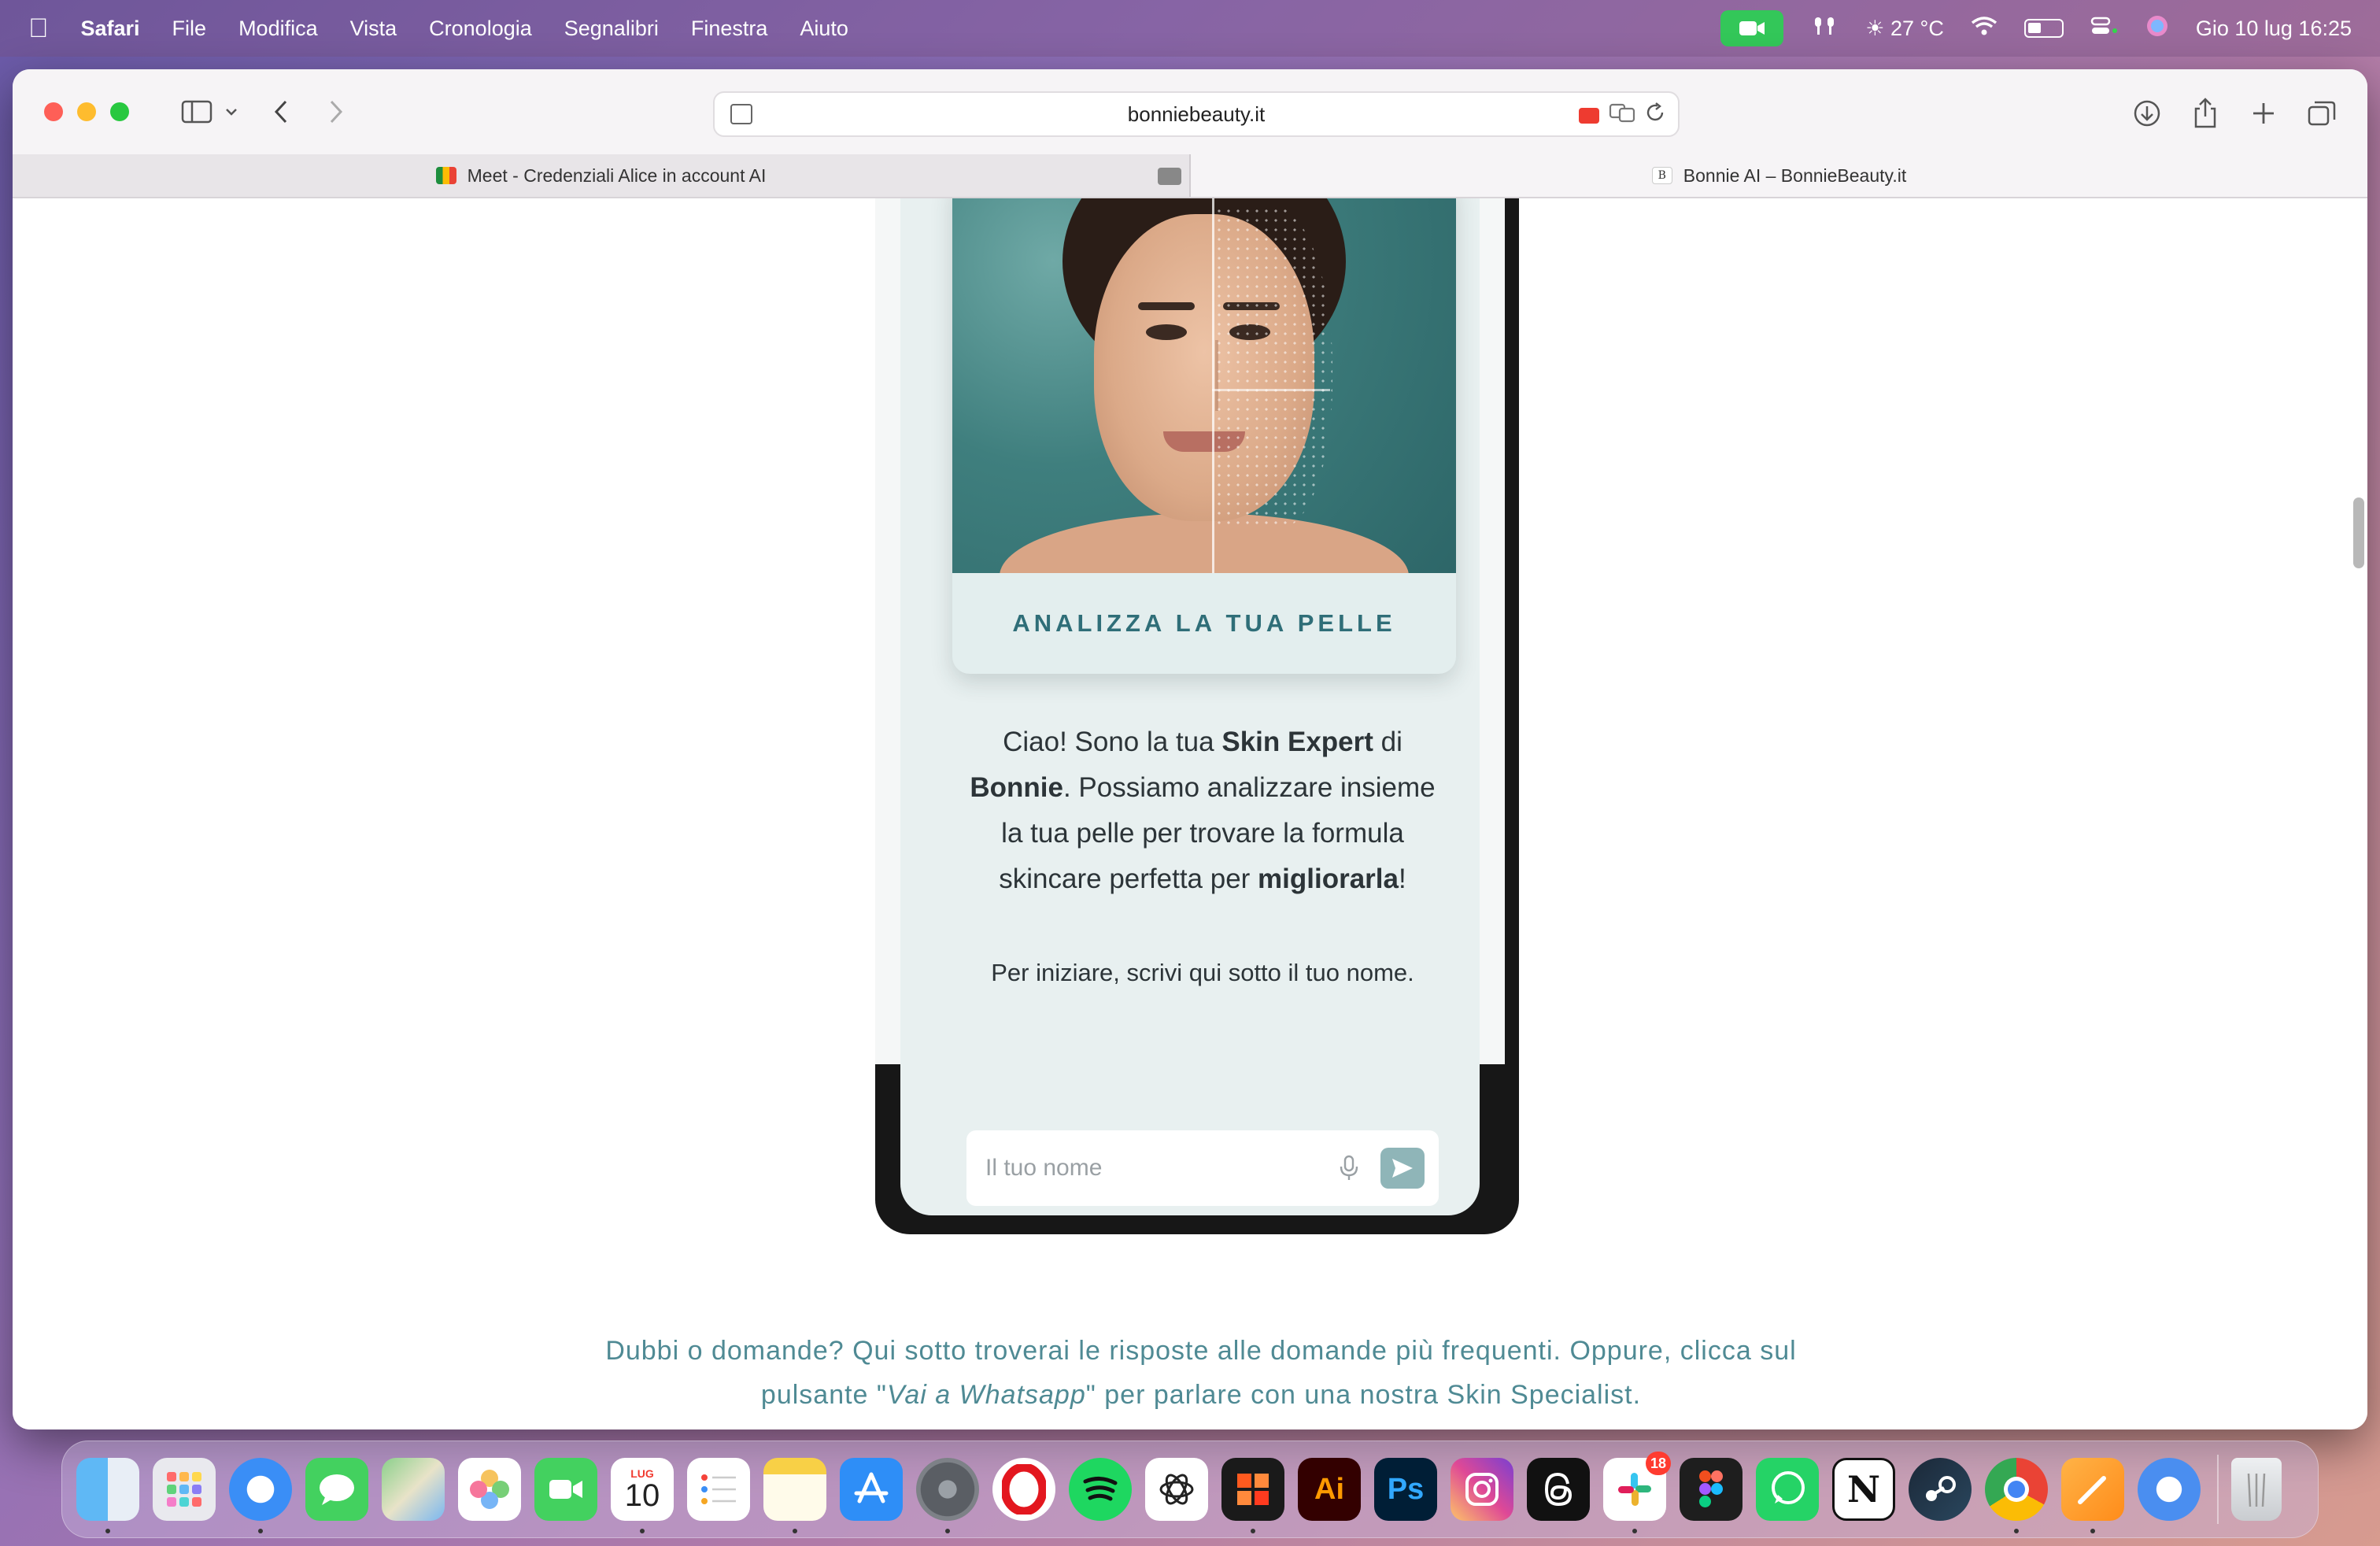 This screenshot has height=1546, width=2380. Describe the element at coordinates (189, 29) in the screenshot. I see `menu-file: File` at that location.